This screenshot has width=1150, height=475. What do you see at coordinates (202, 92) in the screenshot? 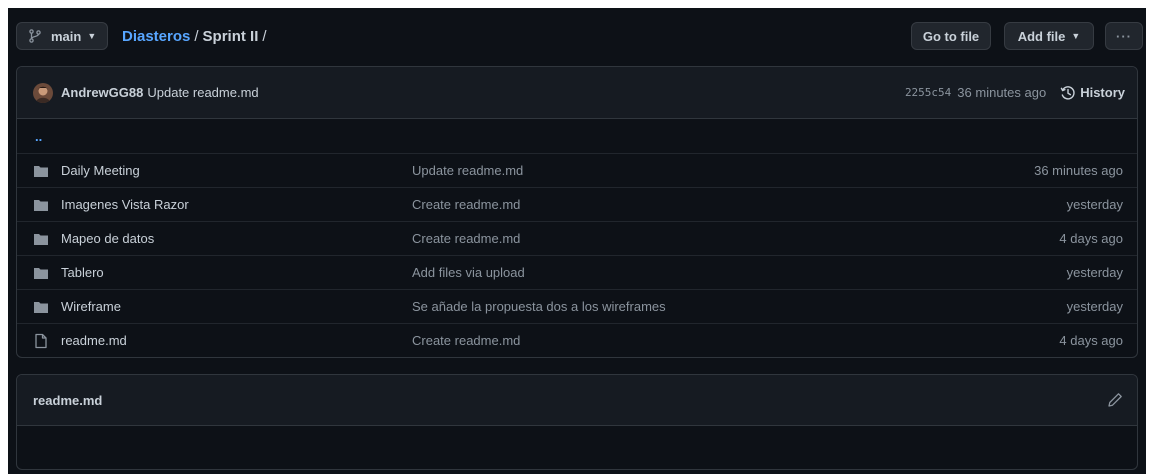
I see `commit-title: Update readme.md` at bounding box center [202, 92].